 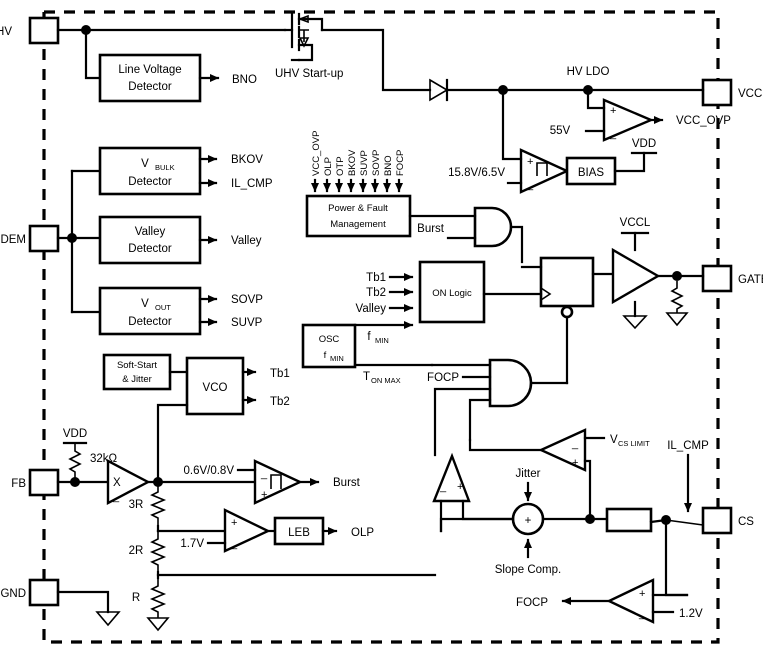 I want to click on block-line1: Soft-Start, so click(x=137, y=365).